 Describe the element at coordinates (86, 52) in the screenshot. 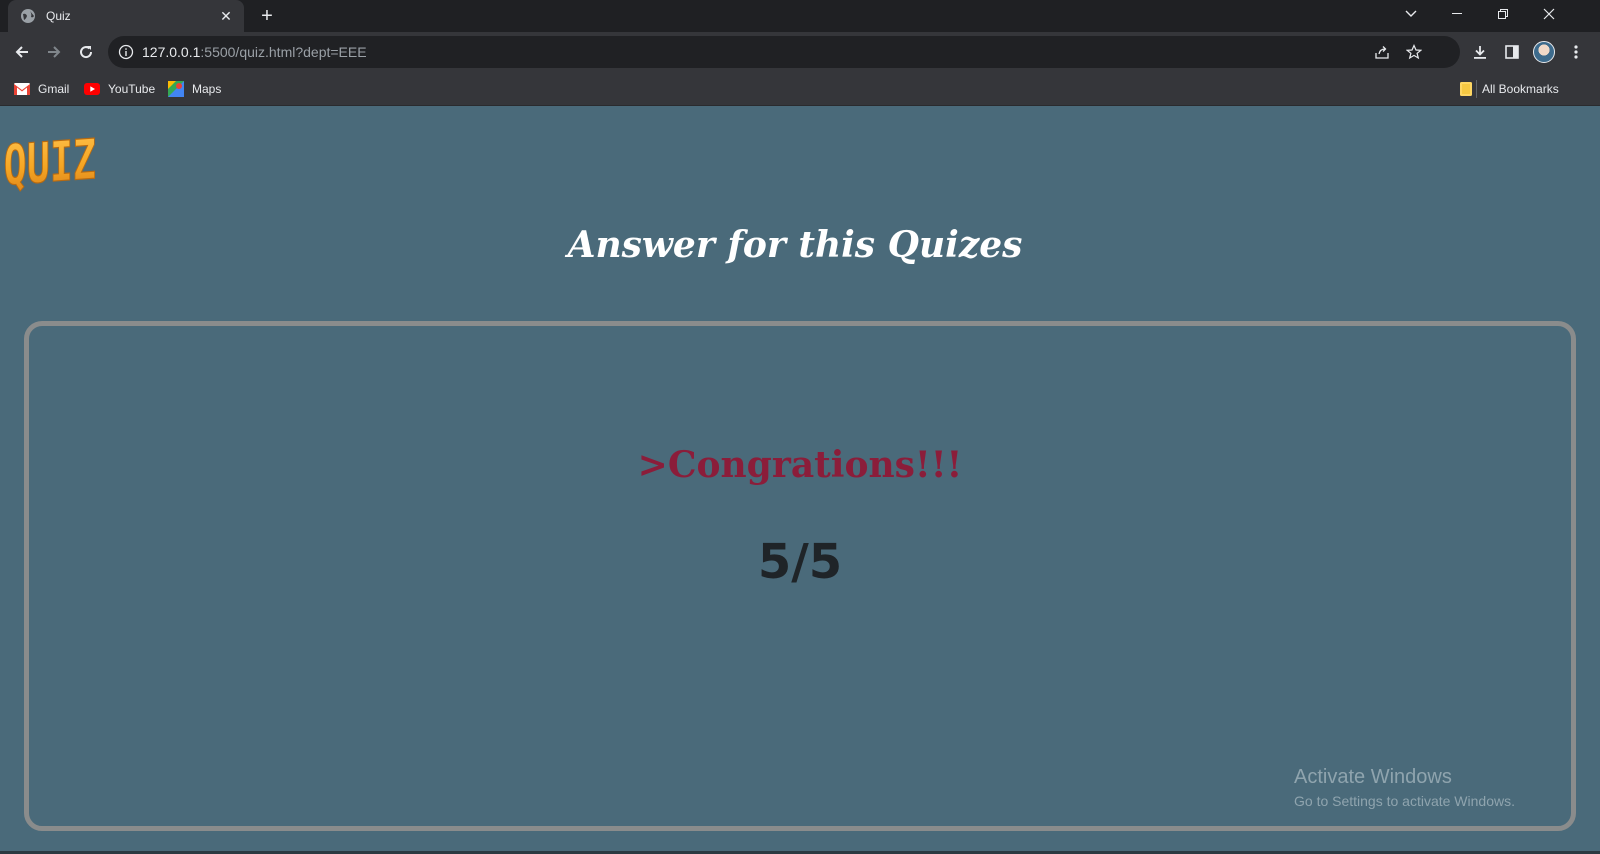

I see `reload-icon` at that location.